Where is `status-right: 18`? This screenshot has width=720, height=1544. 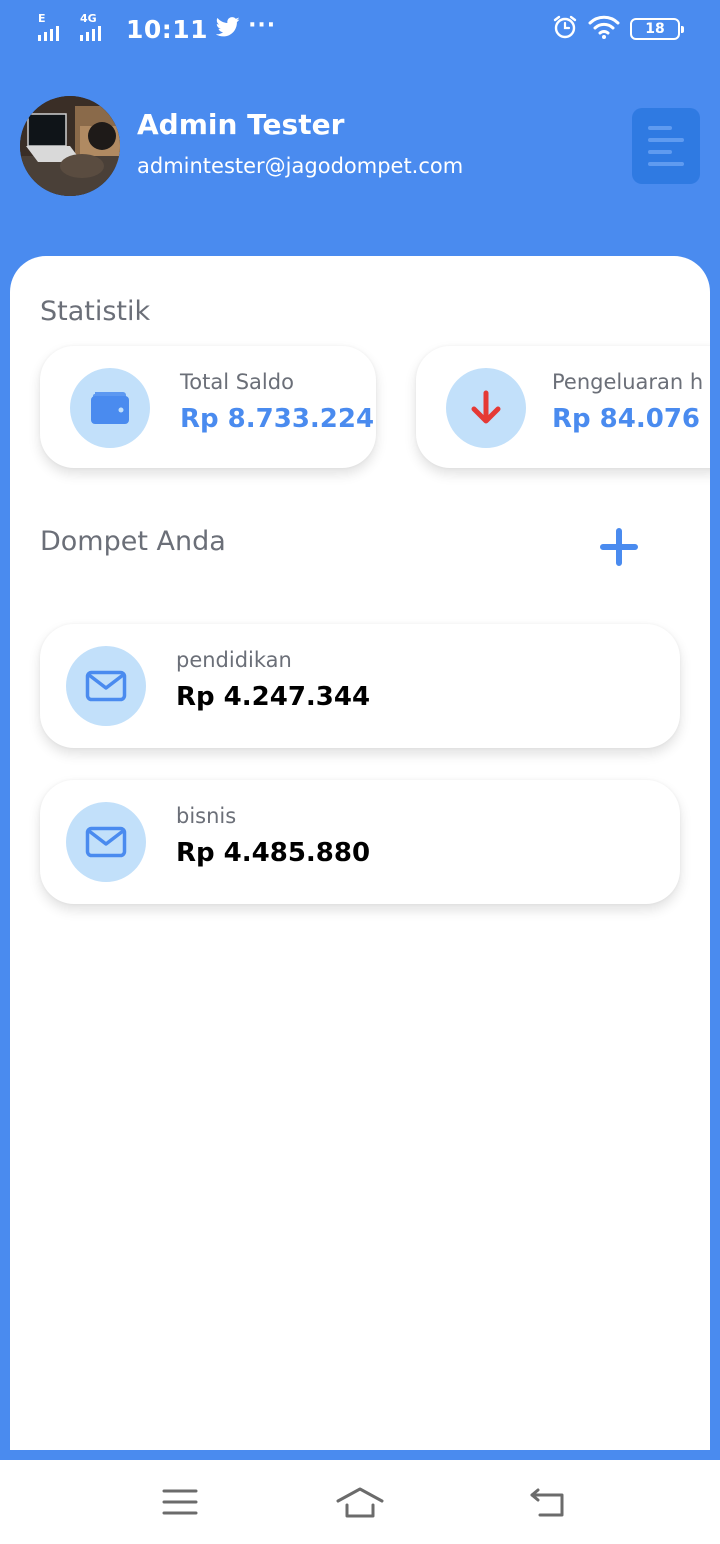 status-right: 18 is located at coordinates (618, 29).